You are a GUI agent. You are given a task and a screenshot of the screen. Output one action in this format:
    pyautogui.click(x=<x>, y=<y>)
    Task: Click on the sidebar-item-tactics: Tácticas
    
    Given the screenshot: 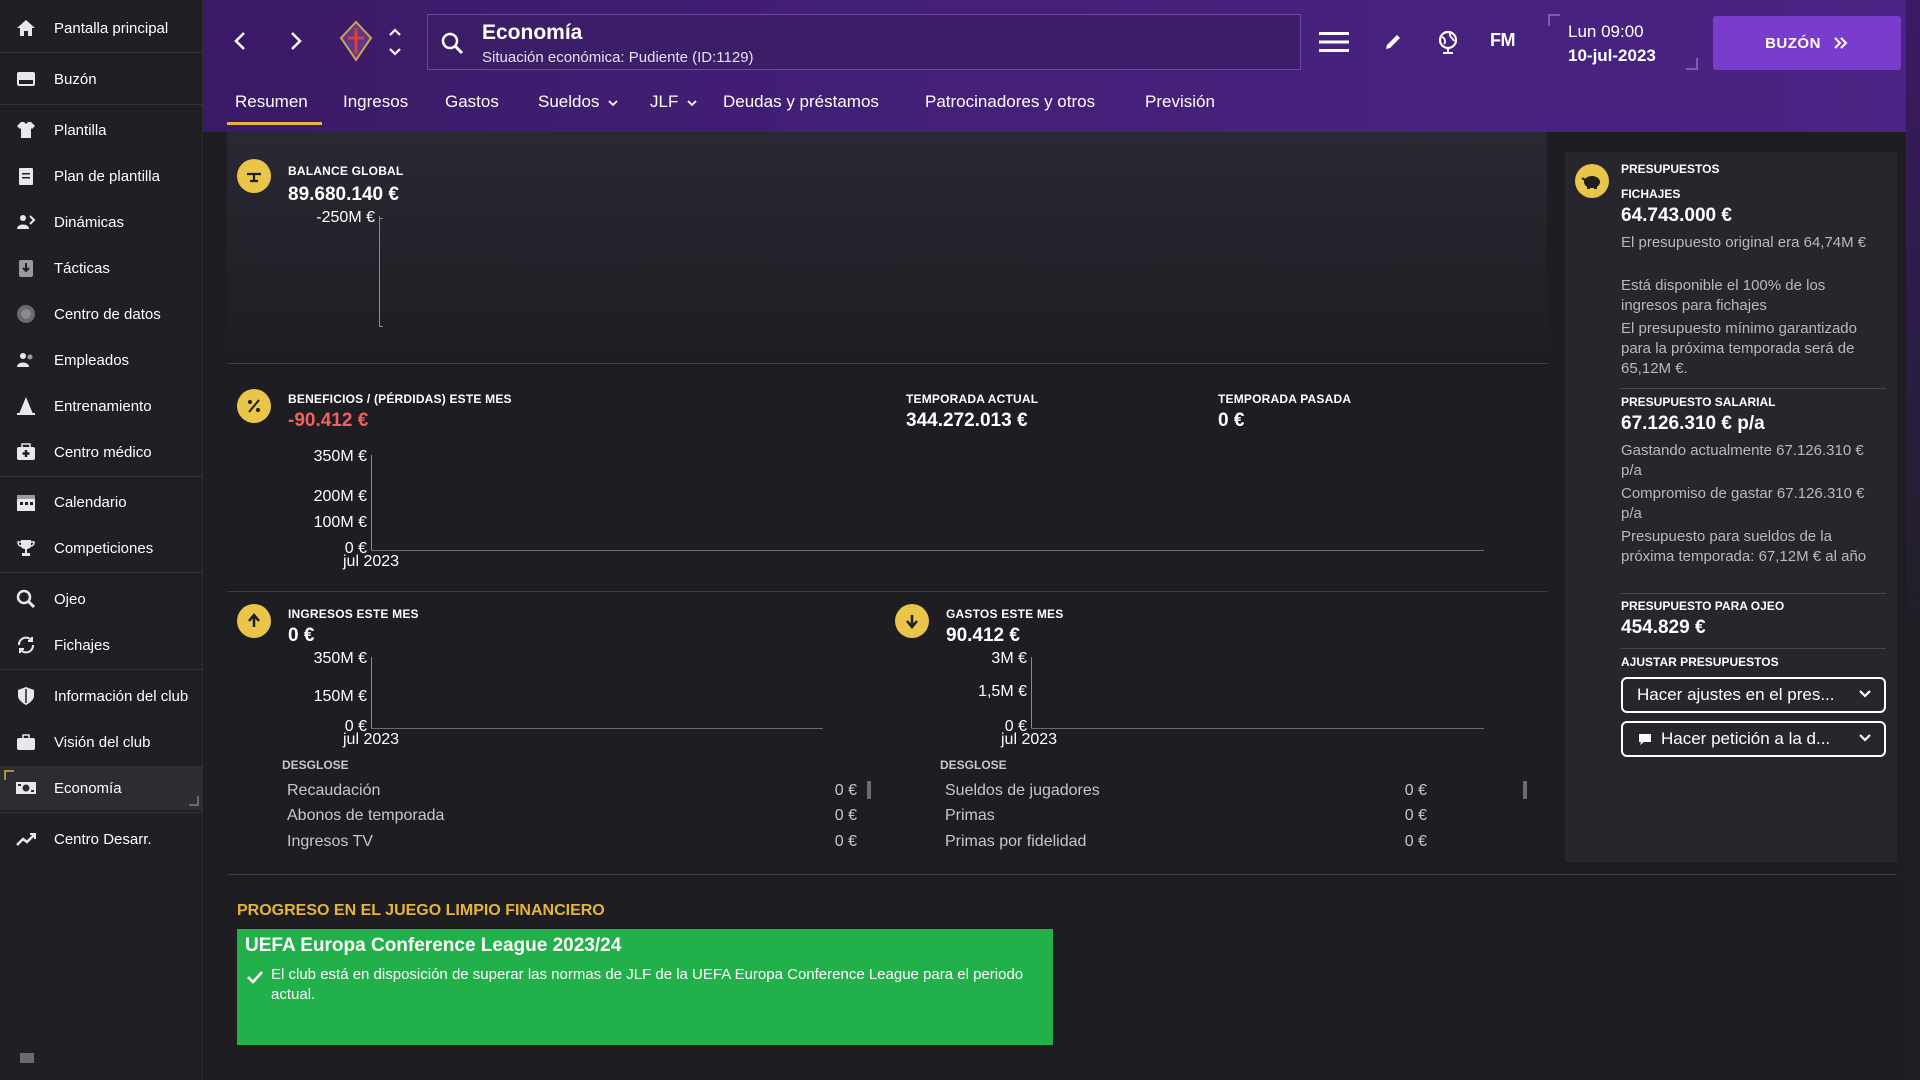 What is the action you would take?
    pyautogui.click(x=101, y=268)
    